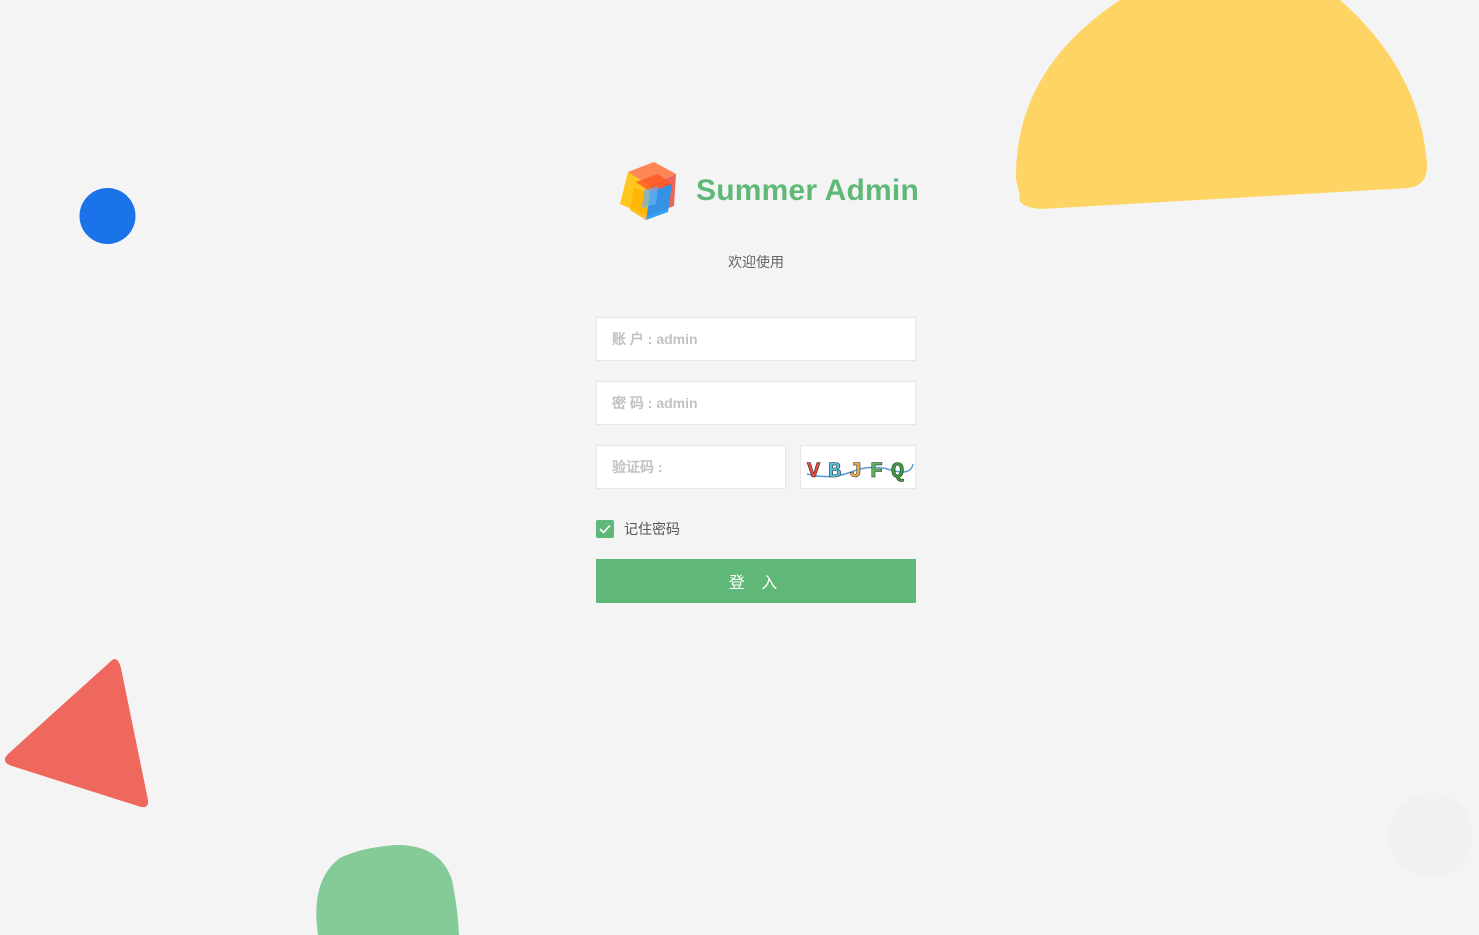 The width and height of the screenshot is (1479, 935). Describe the element at coordinates (855, 471) in the screenshot. I see `captcha-char: J` at that location.